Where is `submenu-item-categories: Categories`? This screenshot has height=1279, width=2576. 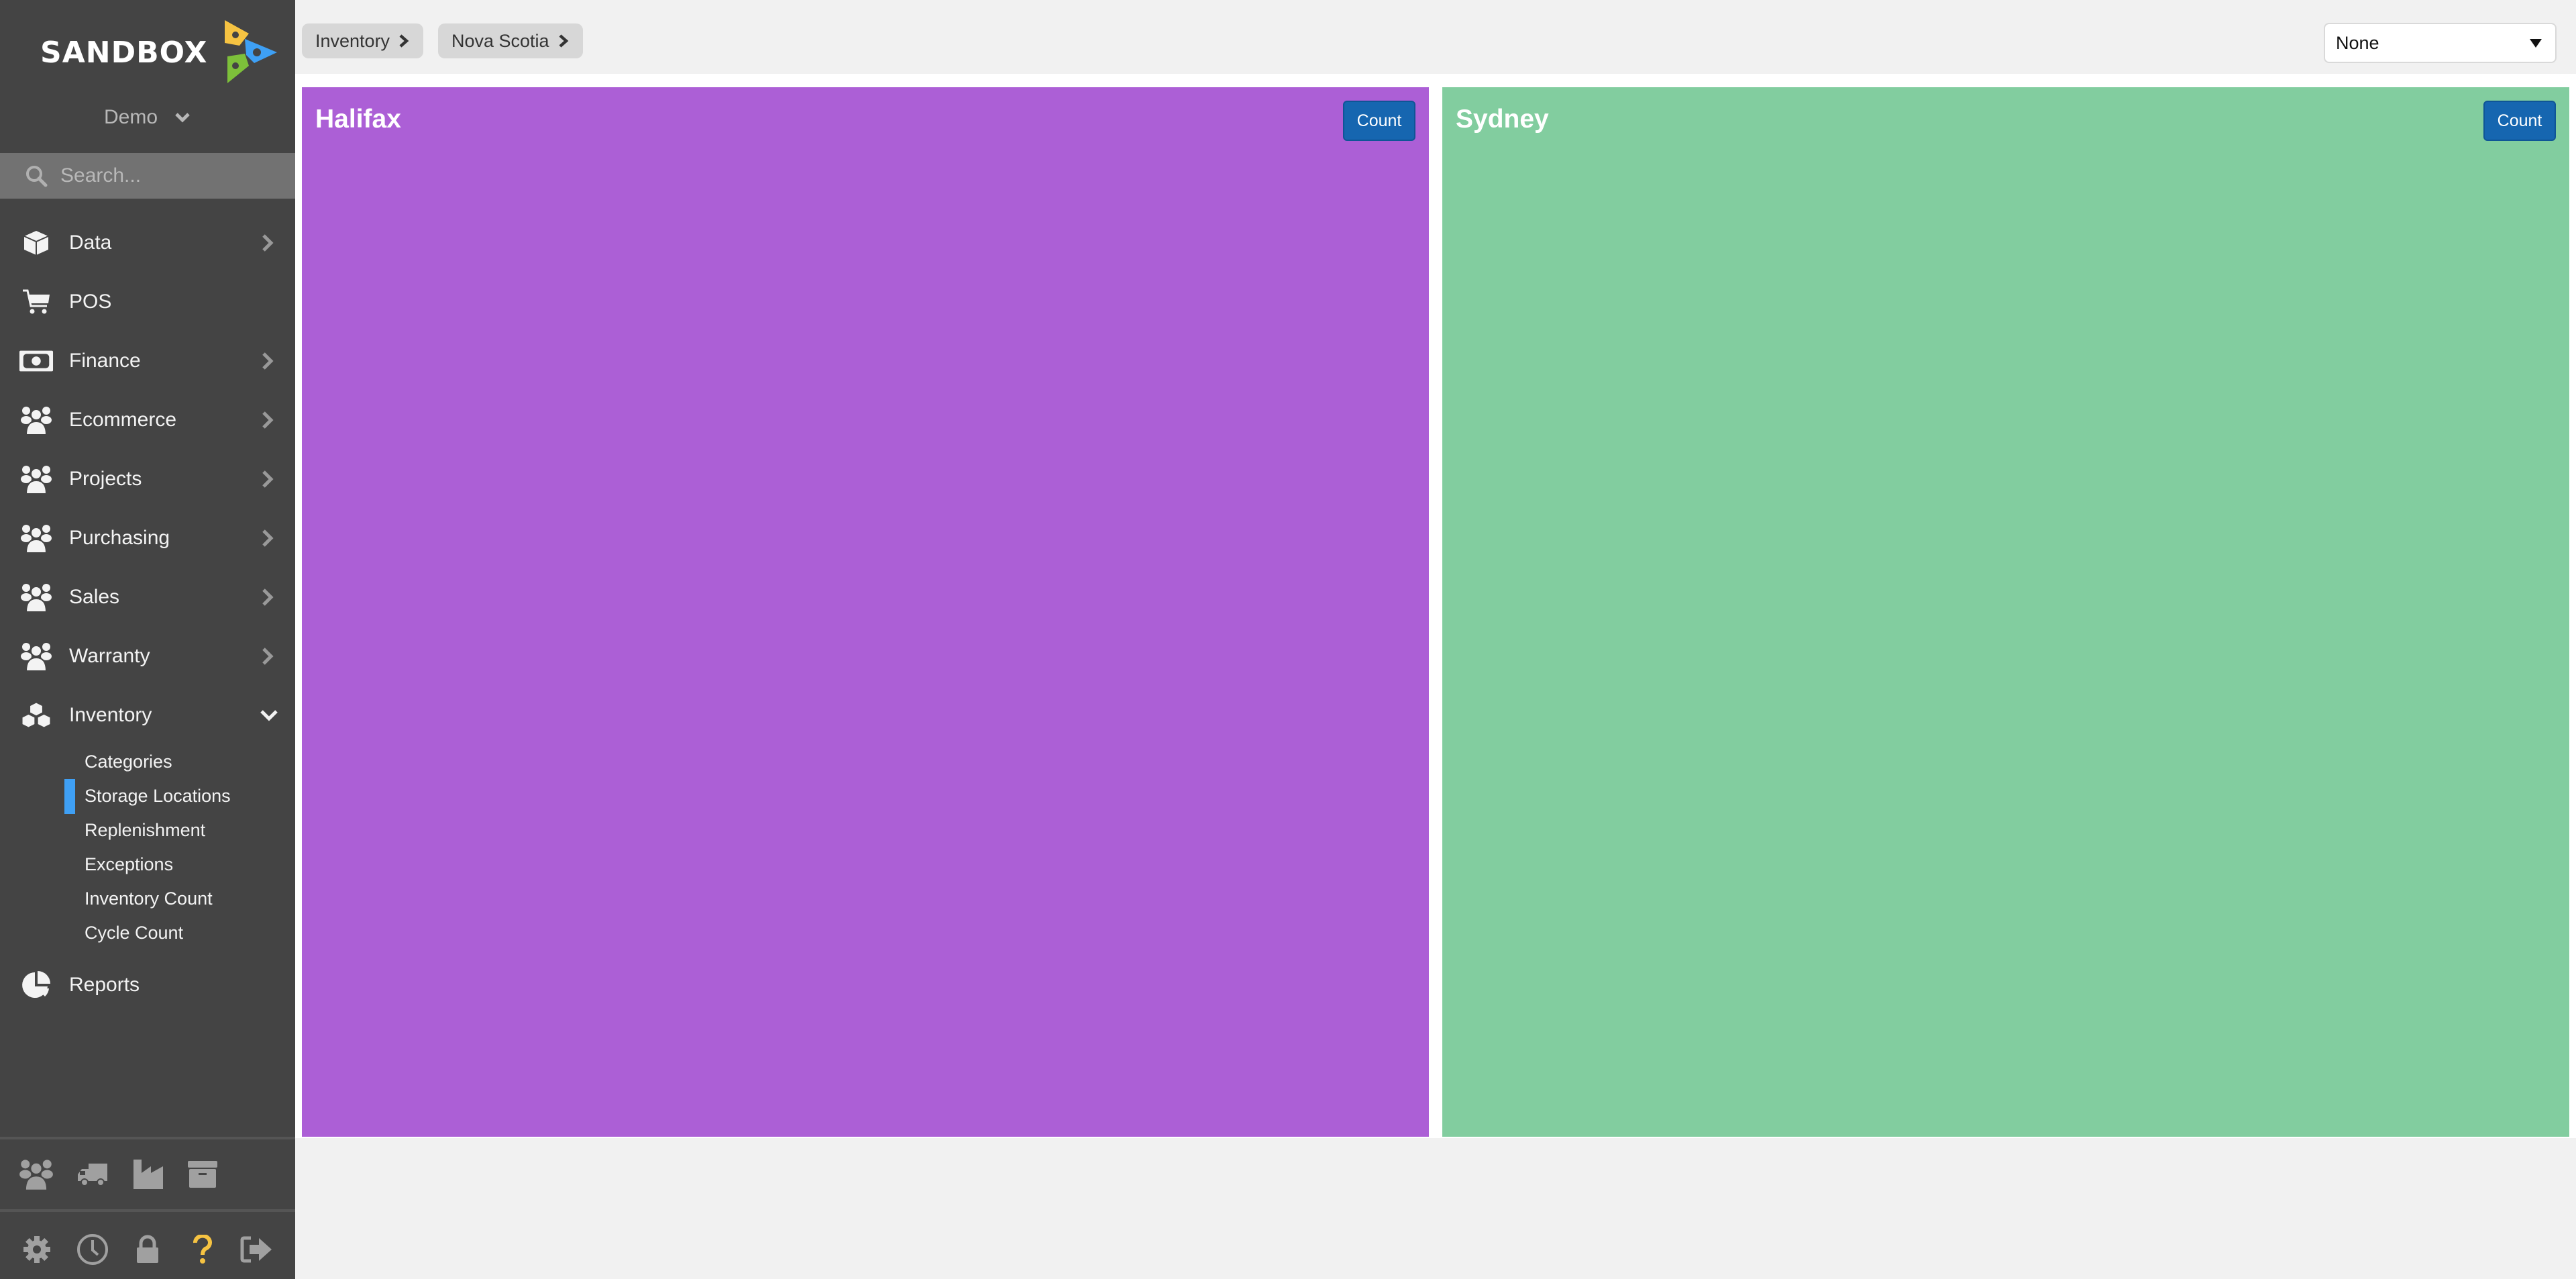
submenu-item-categories: Categories is located at coordinates (147, 762).